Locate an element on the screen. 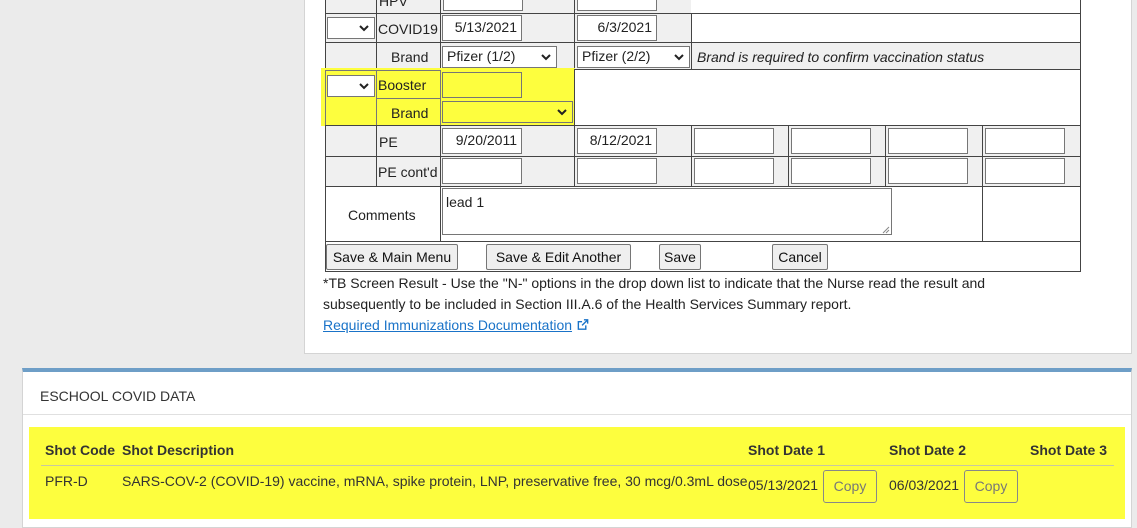  booster-status-select is located at coordinates (351, 86).